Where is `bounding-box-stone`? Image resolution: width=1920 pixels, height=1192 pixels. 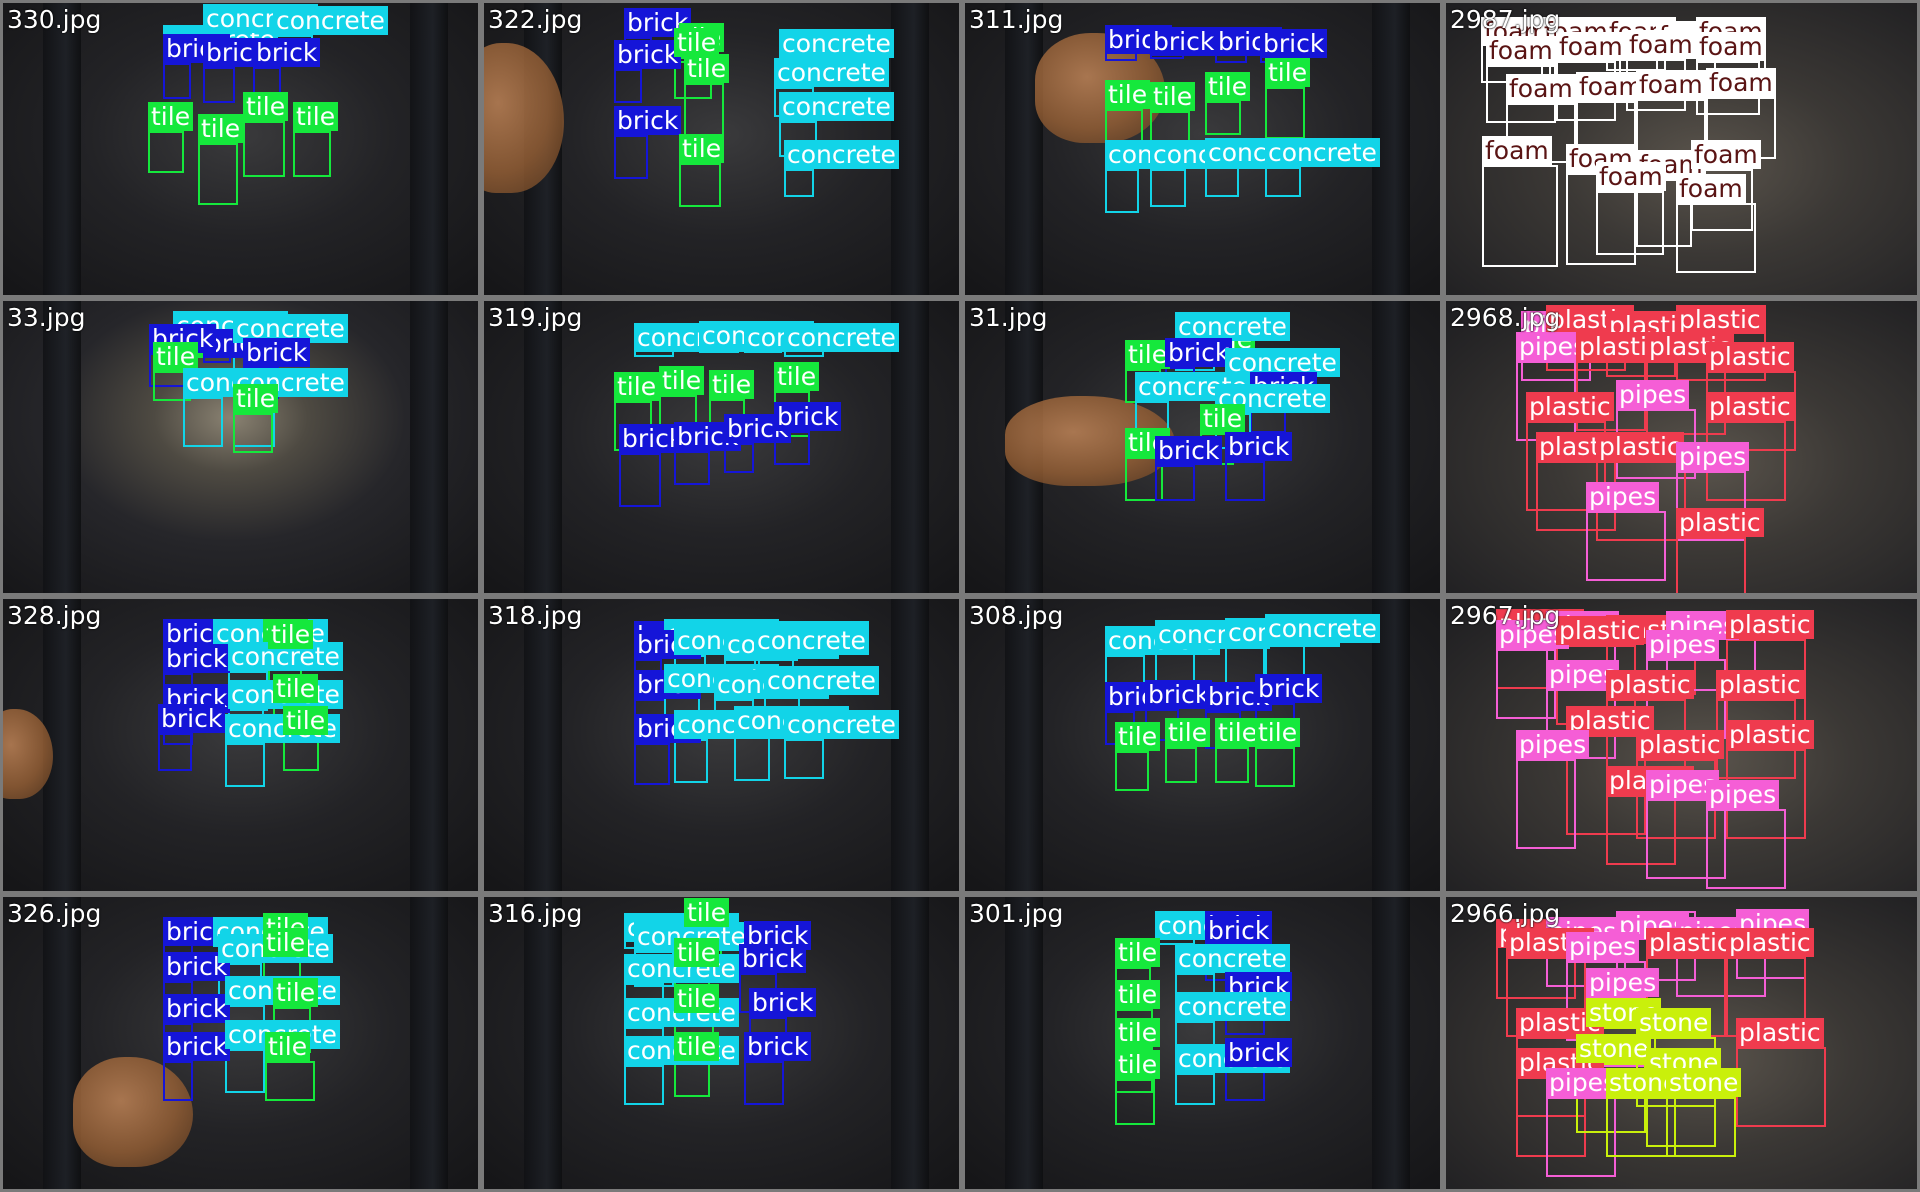
bounding-box-stone is located at coordinates (1701, 1127).